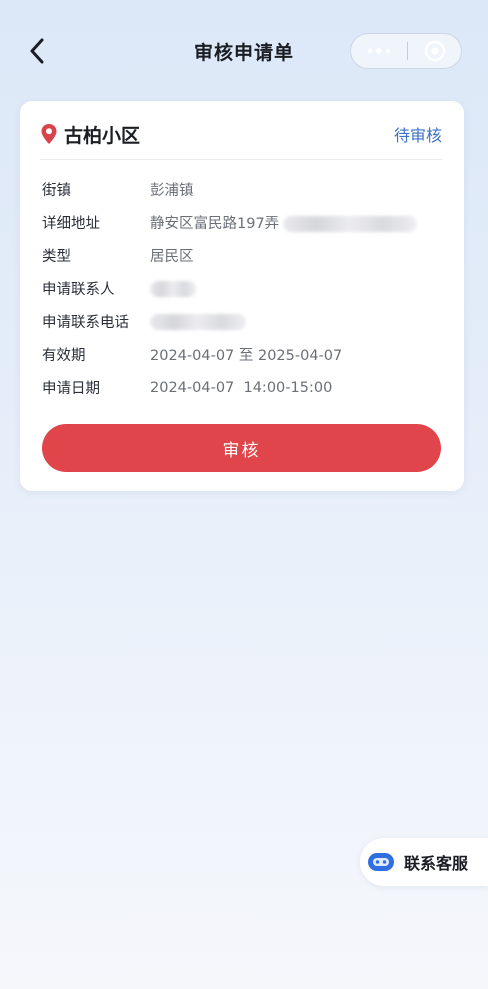 Image resolution: width=488 pixels, height=989 pixels. I want to click on location-name: 古柏小区, so click(102, 135).